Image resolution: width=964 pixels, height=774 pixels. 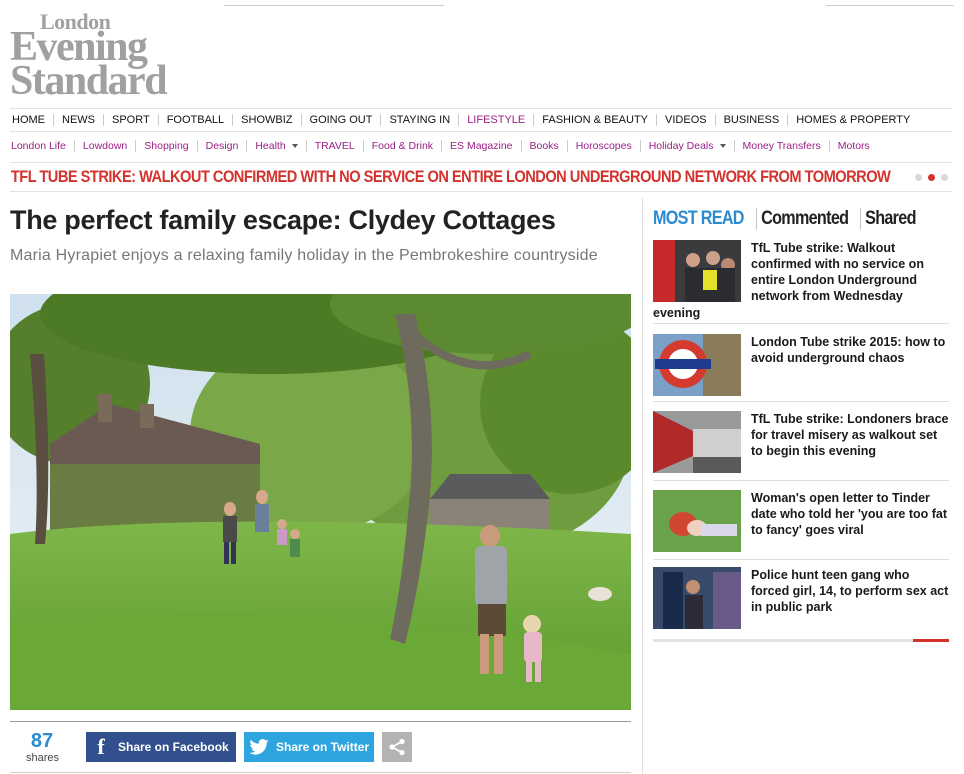 I want to click on subnav-item-food-drink: Food & Drink, so click(x=403, y=146).